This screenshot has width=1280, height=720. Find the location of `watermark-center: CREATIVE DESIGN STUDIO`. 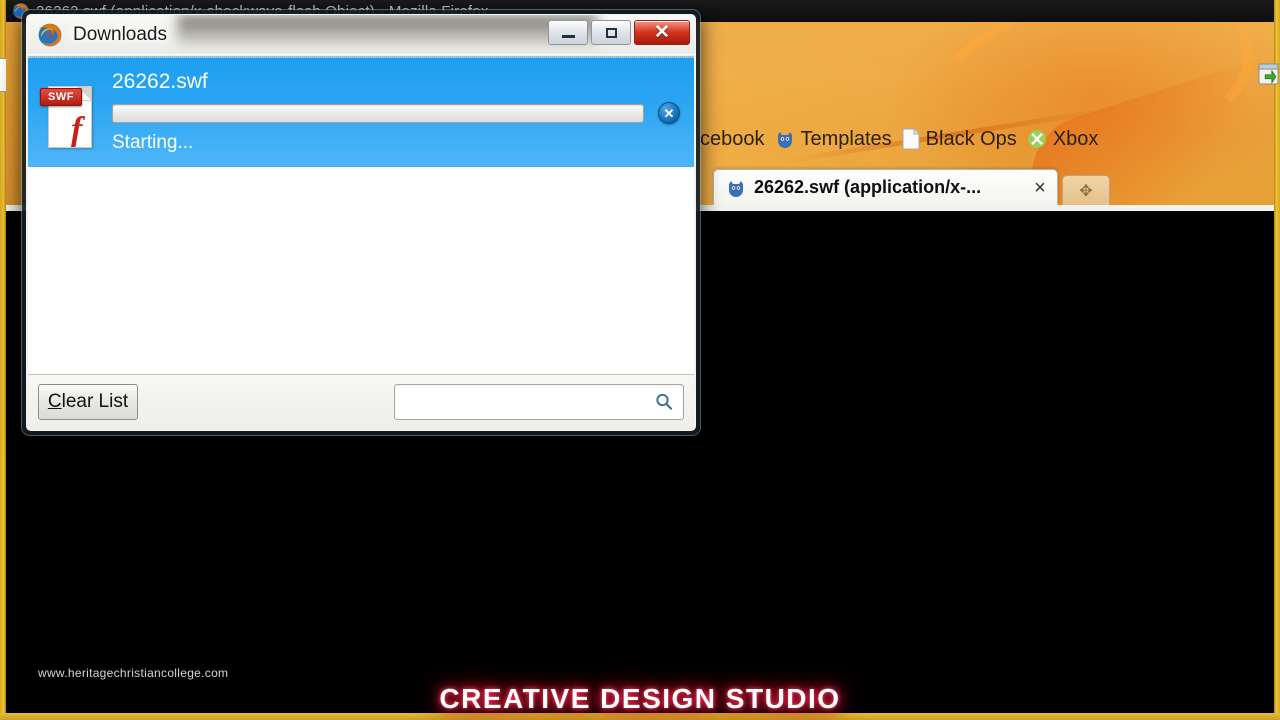

watermark-center: CREATIVE DESIGN STUDIO is located at coordinates (640, 698).